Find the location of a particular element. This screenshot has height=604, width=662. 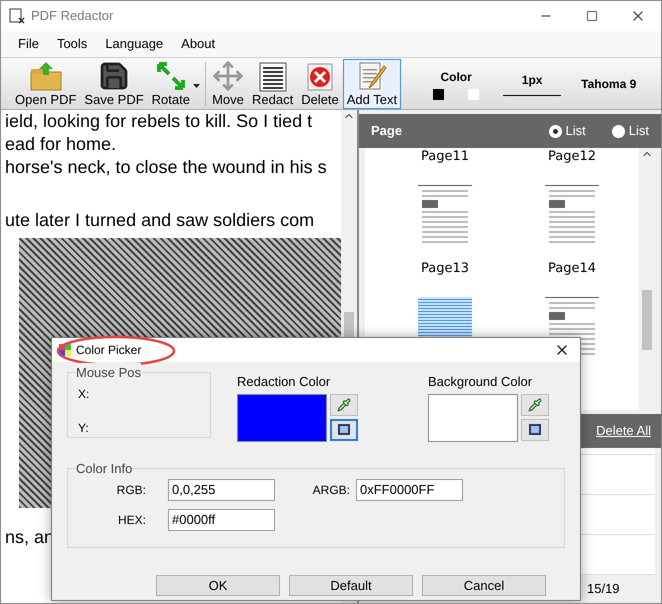

page-label: Page12 is located at coordinates (572, 157).